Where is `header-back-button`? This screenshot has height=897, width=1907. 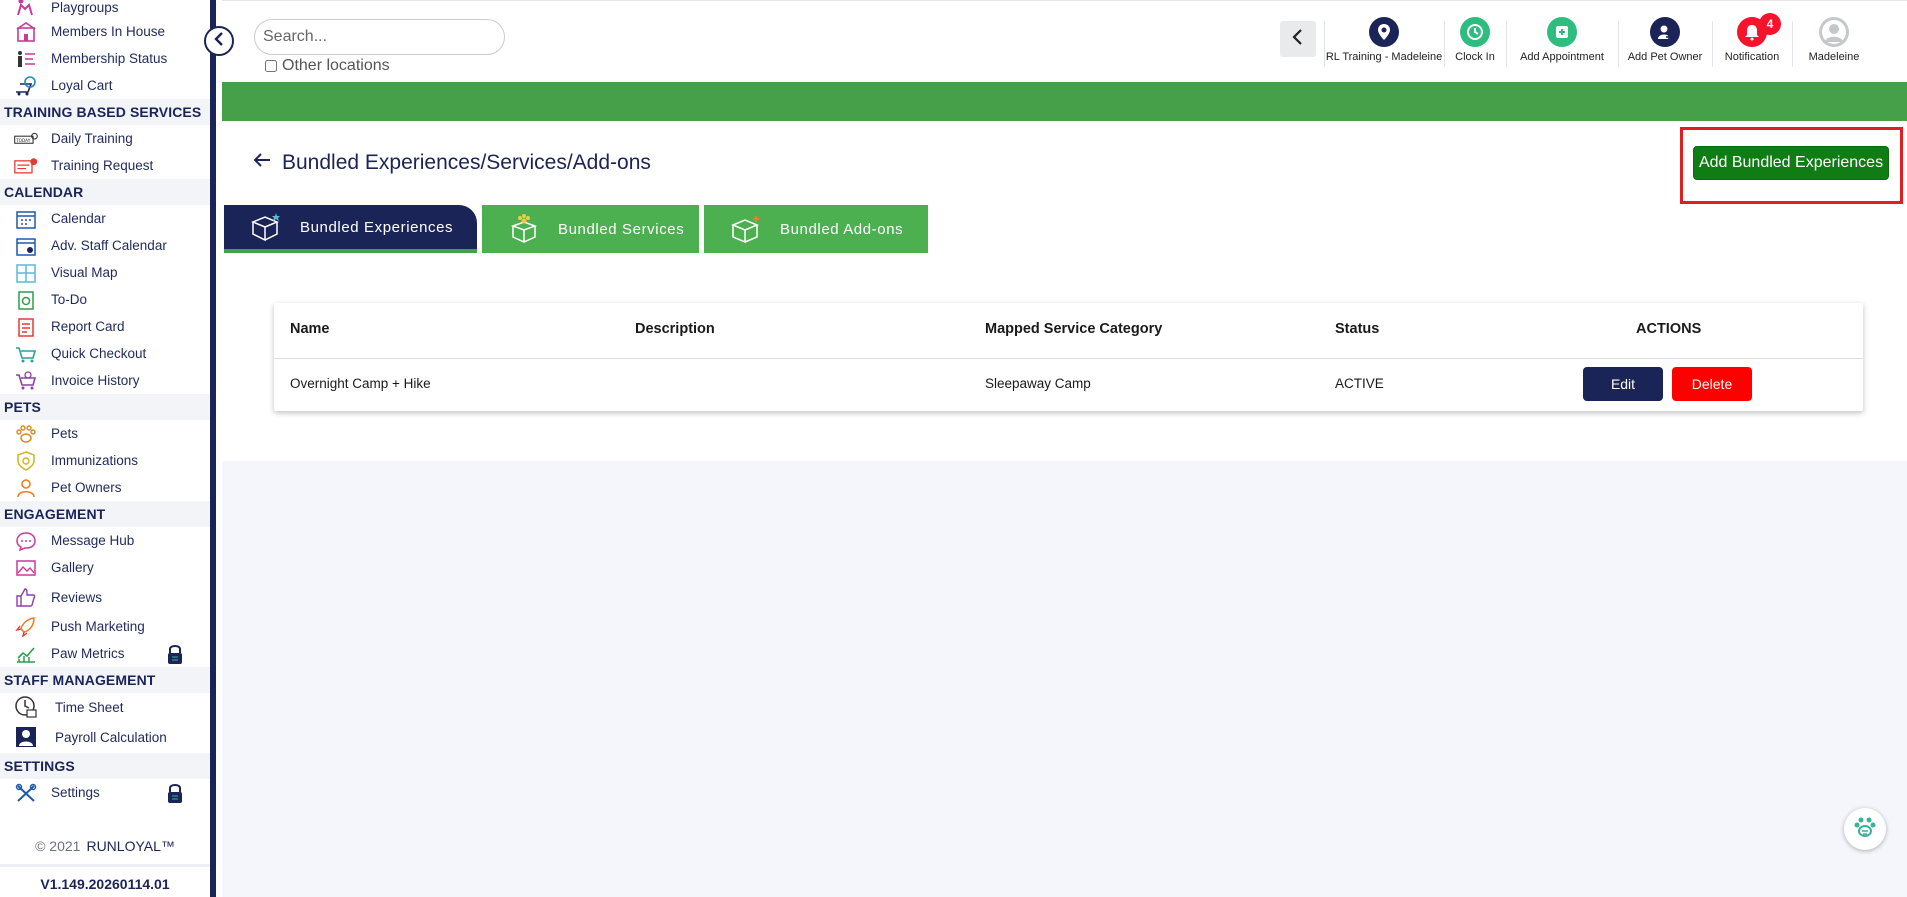
header-back-button is located at coordinates (1298, 39).